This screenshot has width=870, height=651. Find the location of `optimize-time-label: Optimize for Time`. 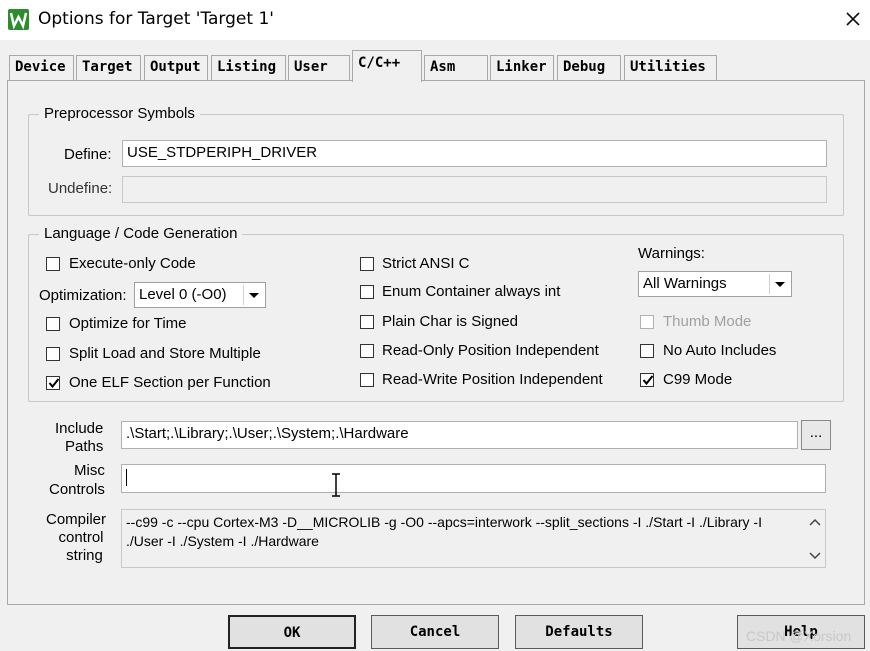

optimize-time-label: Optimize for Time is located at coordinates (128, 323).